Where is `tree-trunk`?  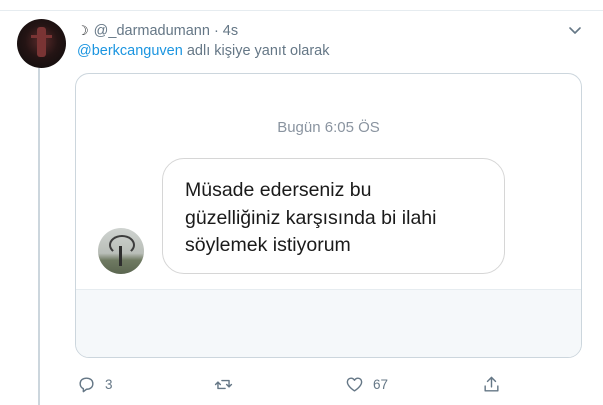
tree-trunk is located at coordinates (120, 256).